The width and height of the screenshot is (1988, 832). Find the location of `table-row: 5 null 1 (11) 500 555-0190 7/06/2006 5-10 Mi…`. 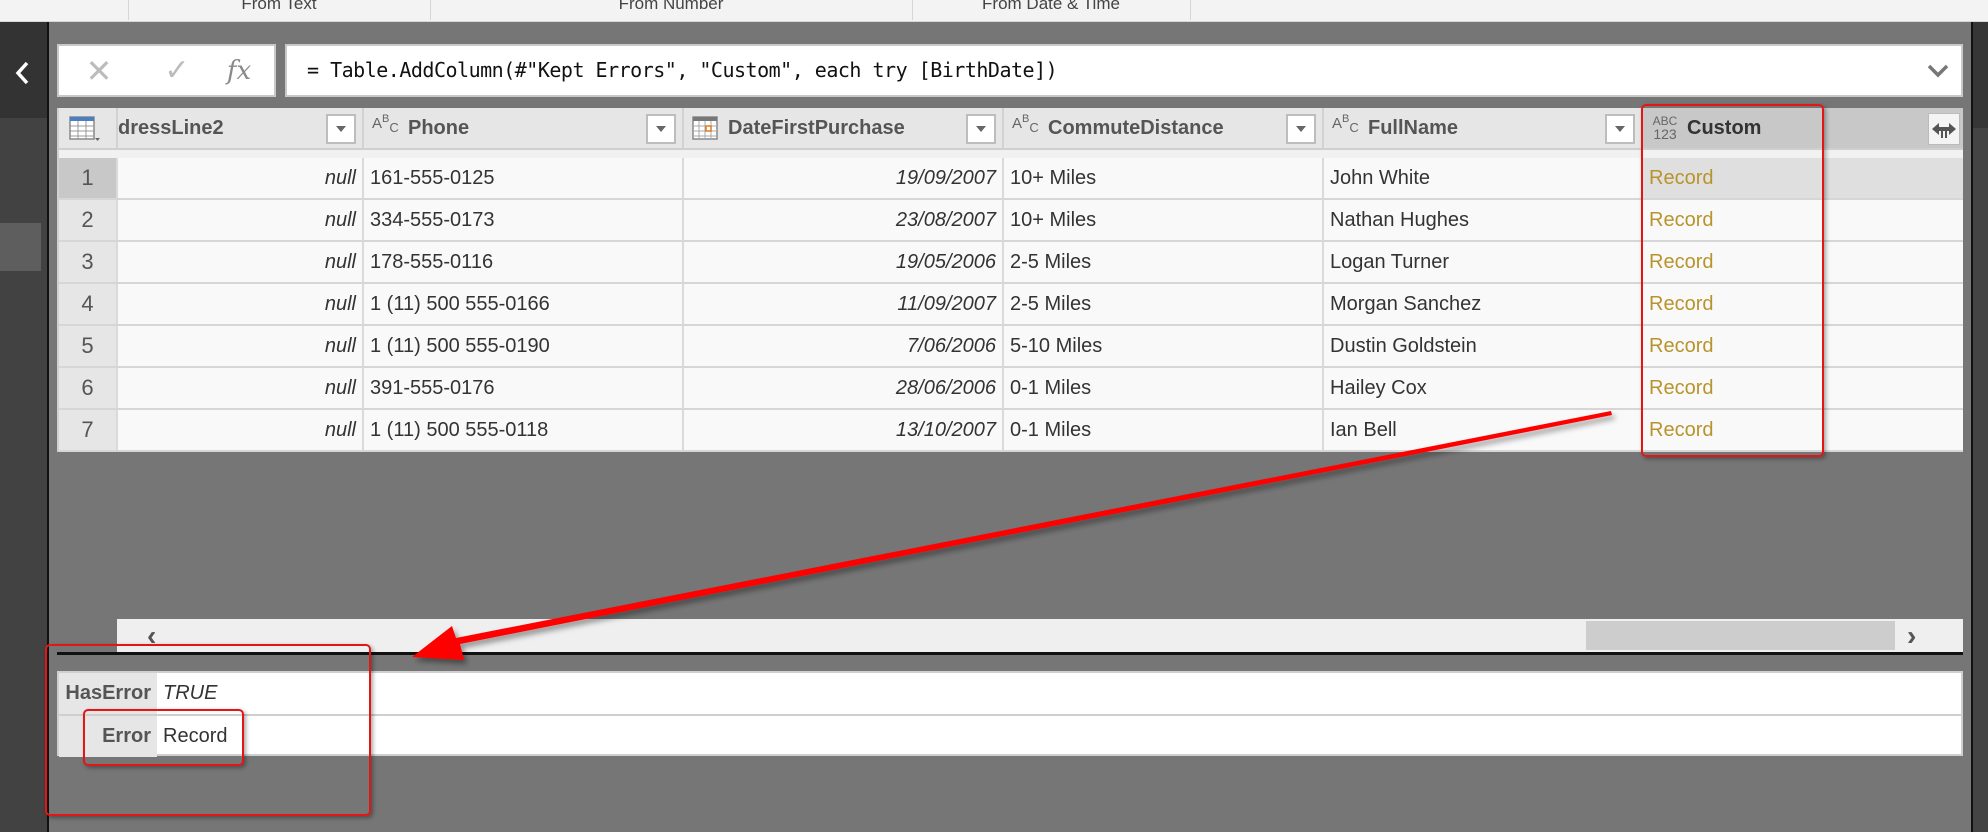

table-row: 5 null 1 (11) 500 555-0190 7/06/2006 5-10 Mi… is located at coordinates (1011, 347).